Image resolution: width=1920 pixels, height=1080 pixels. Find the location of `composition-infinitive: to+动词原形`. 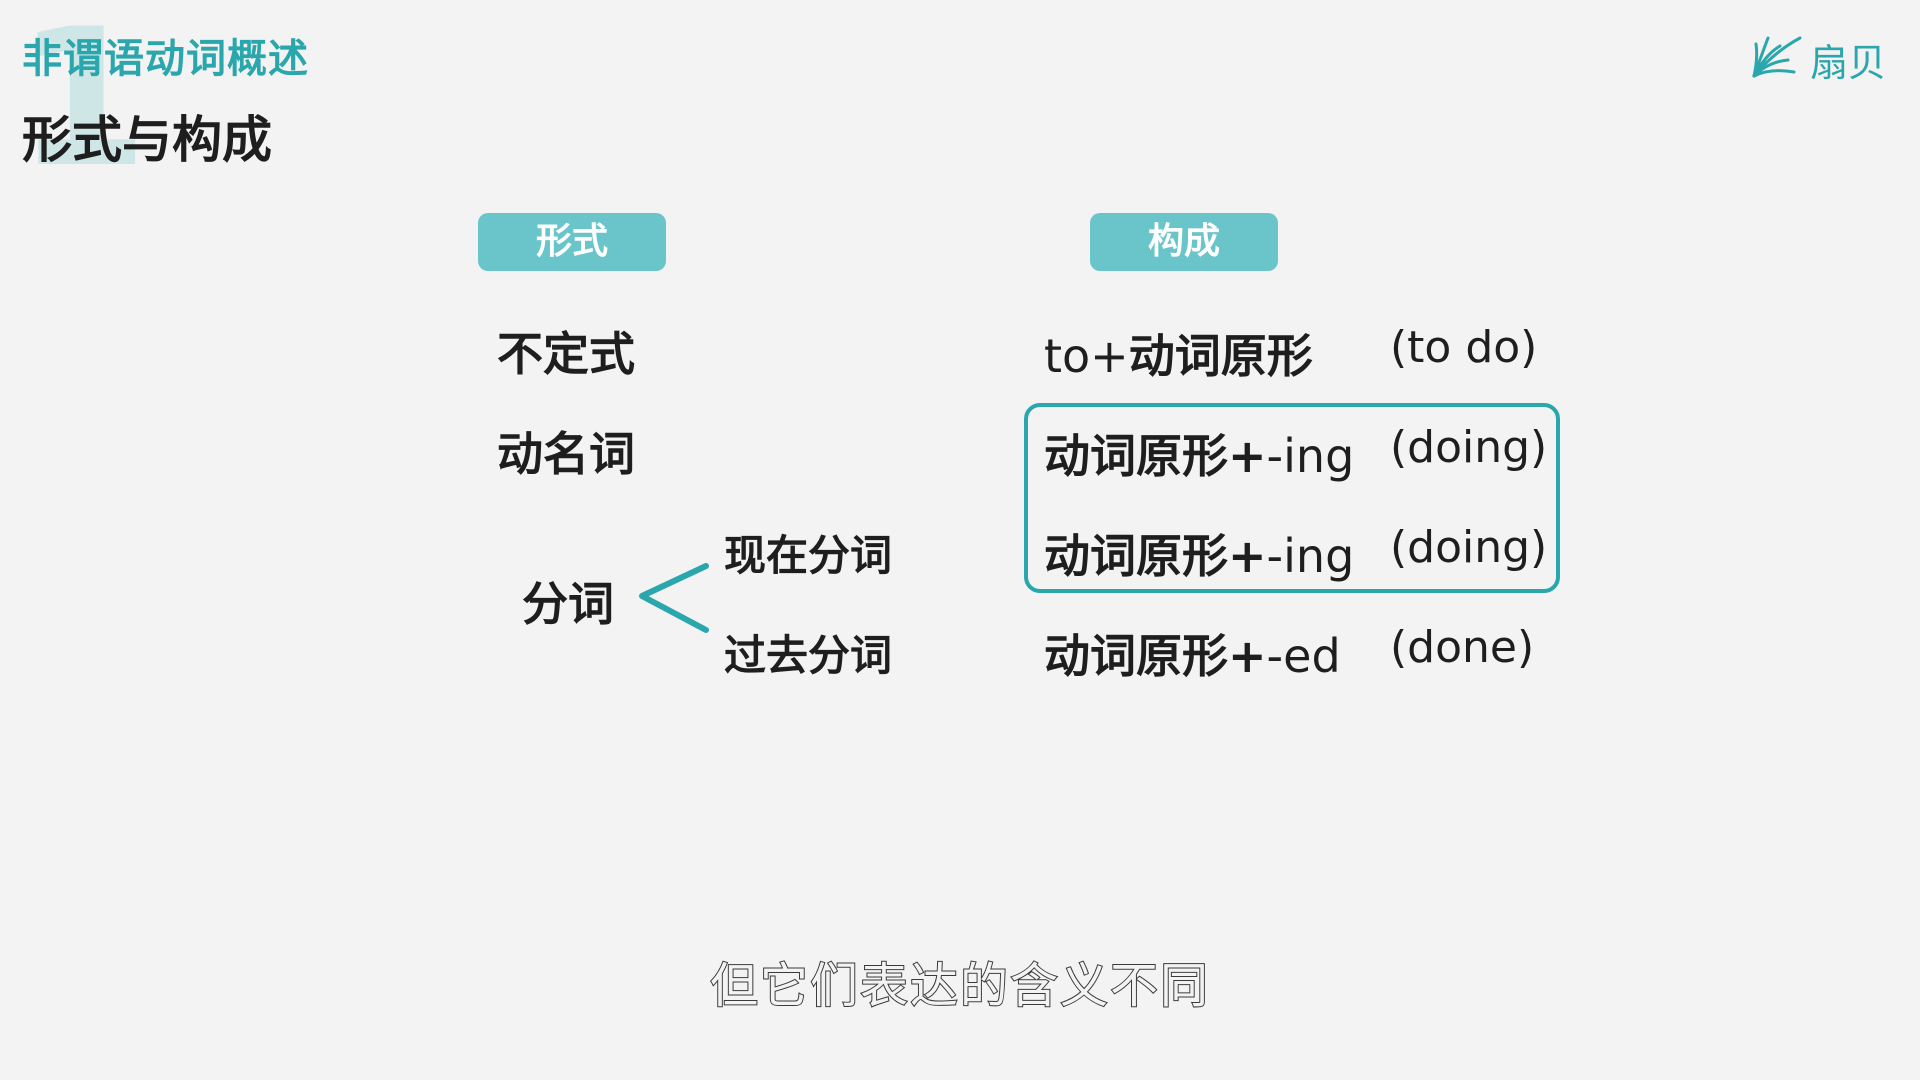

composition-infinitive: to+动词原形 is located at coordinates (1178, 353).